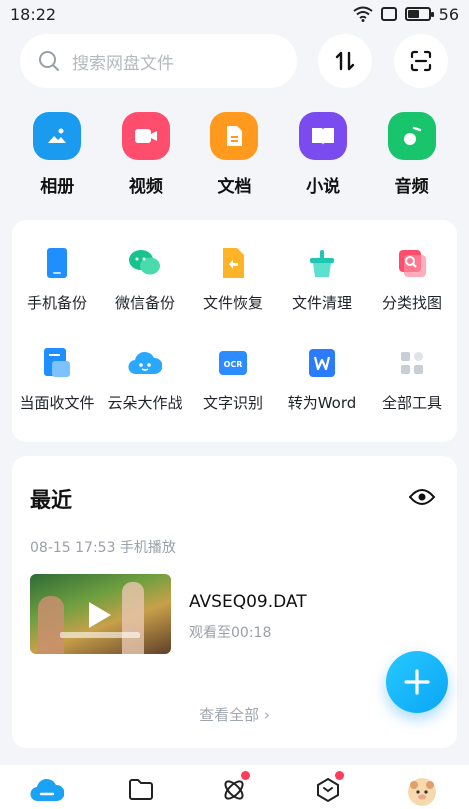 This screenshot has height=809, width=469. Describe the element at coordinates (57, 187) in the screenshot. I see `category-label: 相册` at that location.